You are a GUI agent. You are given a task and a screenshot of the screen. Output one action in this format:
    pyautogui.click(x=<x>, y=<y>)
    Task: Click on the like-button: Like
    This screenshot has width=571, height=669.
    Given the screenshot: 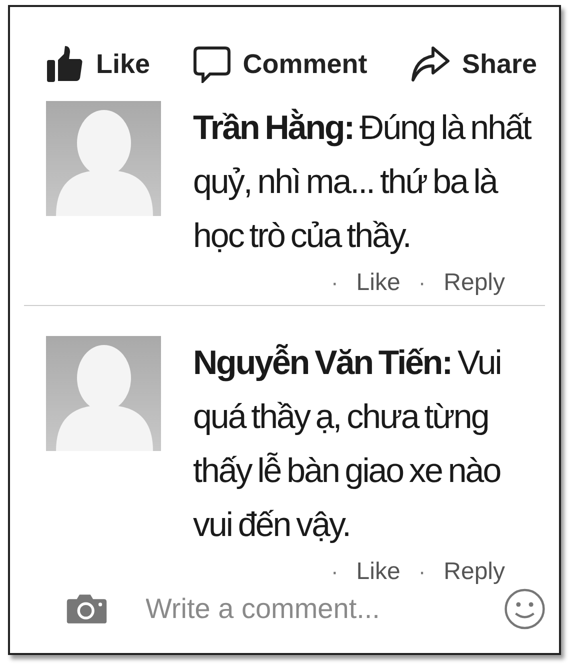 What is the action you would take?
    pyautogui.click(x=98, y=64)
    